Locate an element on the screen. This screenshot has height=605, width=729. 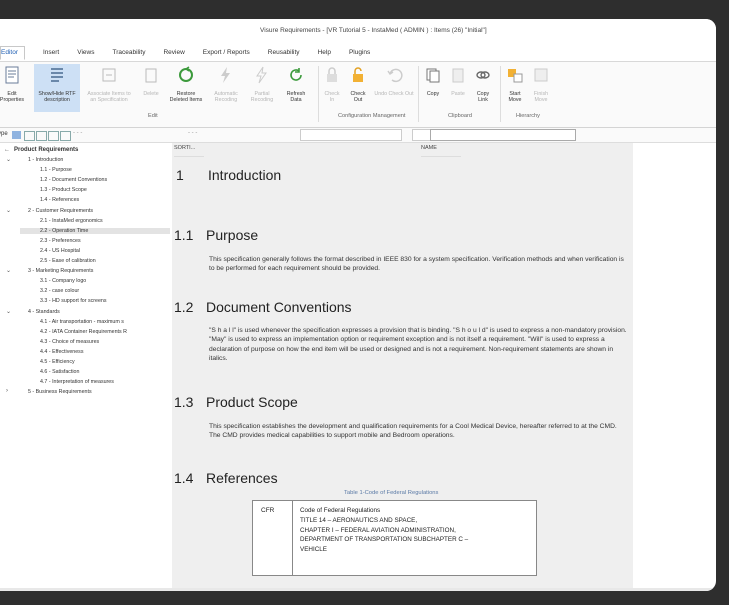
tree-view-icon is located at coordinates (29, 136).